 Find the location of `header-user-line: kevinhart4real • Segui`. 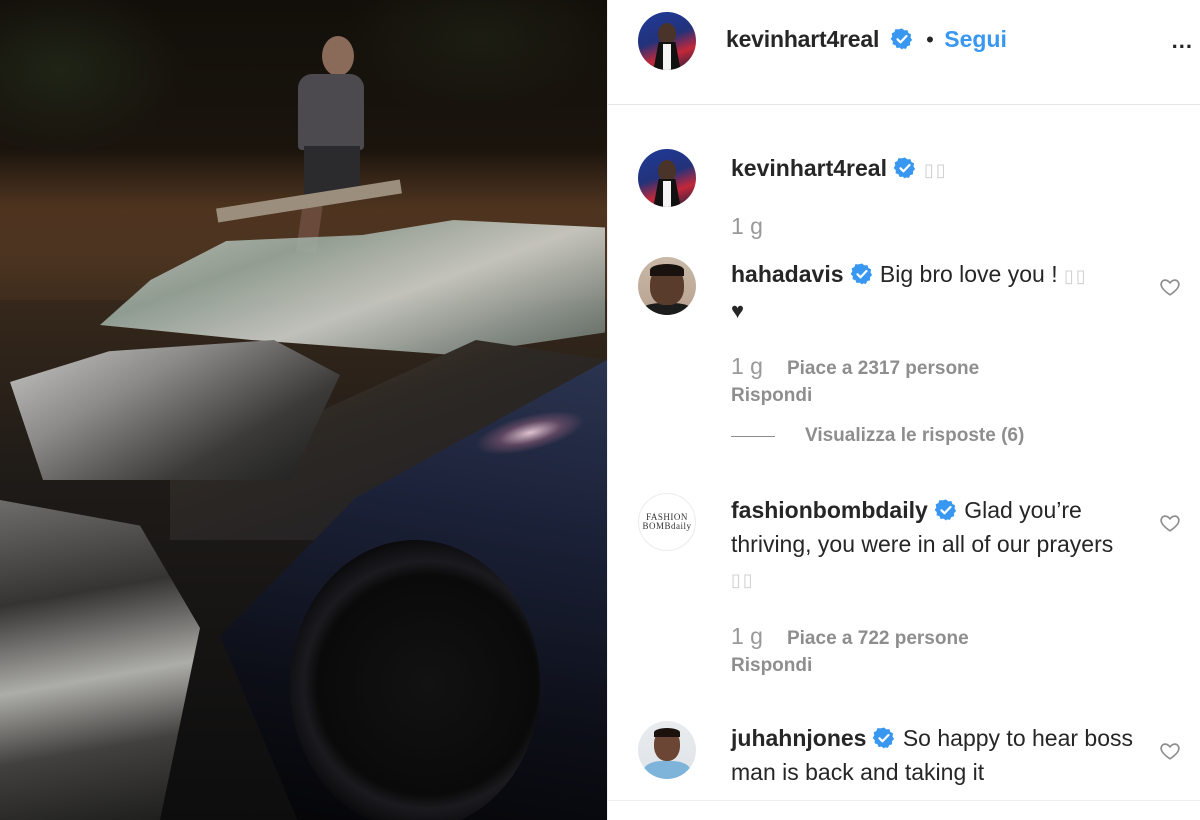

header-user-line: kevinhart4real • Segui is located at coordinates (866, 39).